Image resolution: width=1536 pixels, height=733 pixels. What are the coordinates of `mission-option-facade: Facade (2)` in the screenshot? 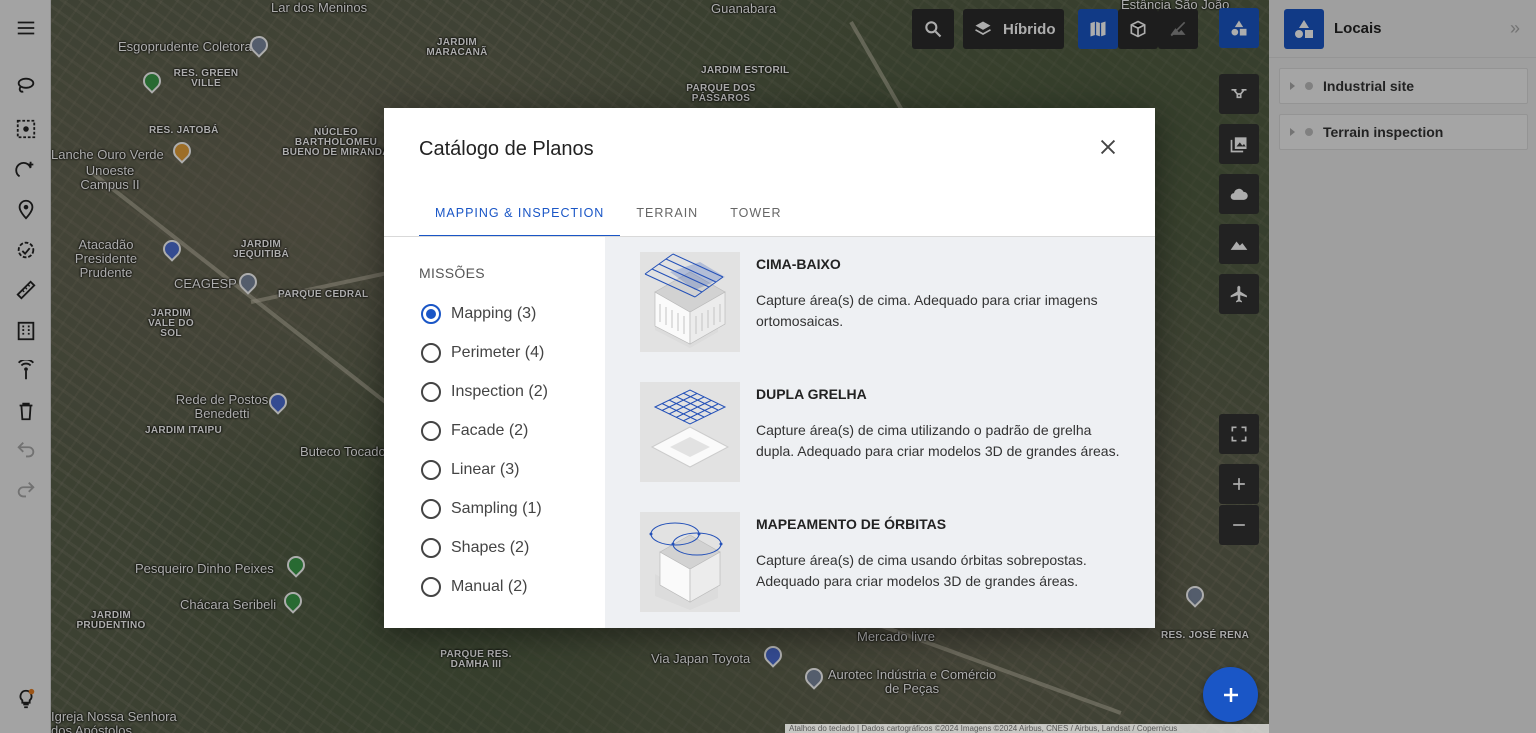 It's located at (474, 431).